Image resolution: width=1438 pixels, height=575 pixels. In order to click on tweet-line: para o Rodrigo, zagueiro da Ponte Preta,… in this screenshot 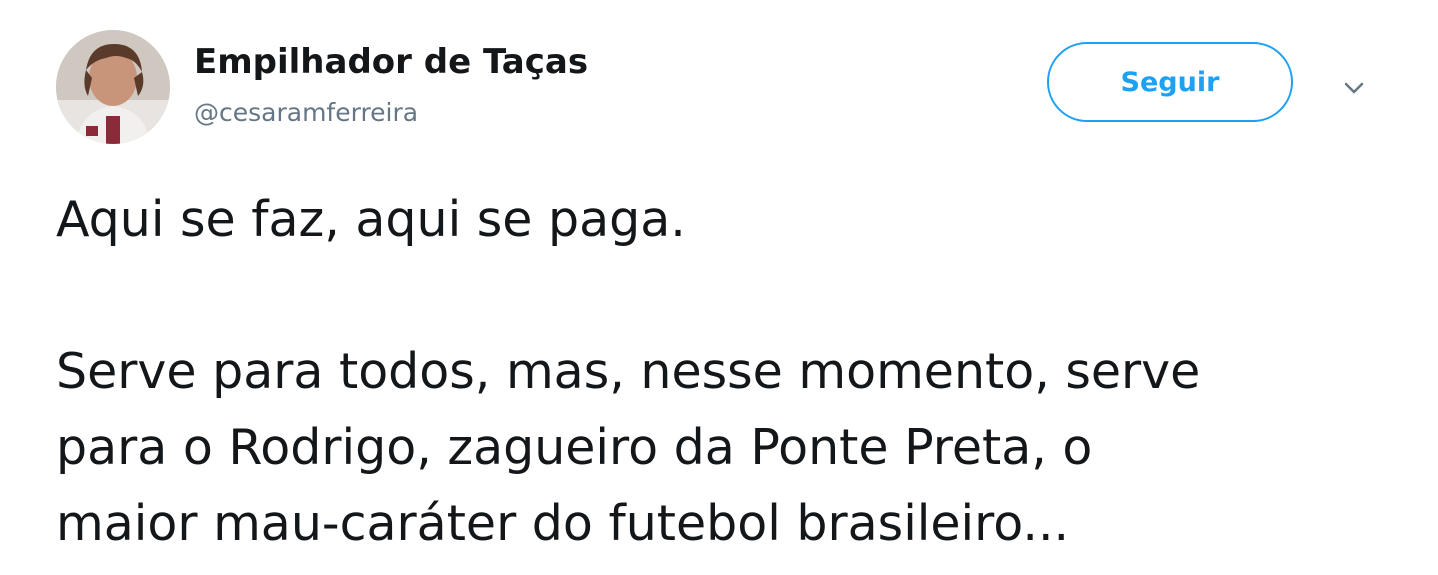, I will do `click(574, 447)`.